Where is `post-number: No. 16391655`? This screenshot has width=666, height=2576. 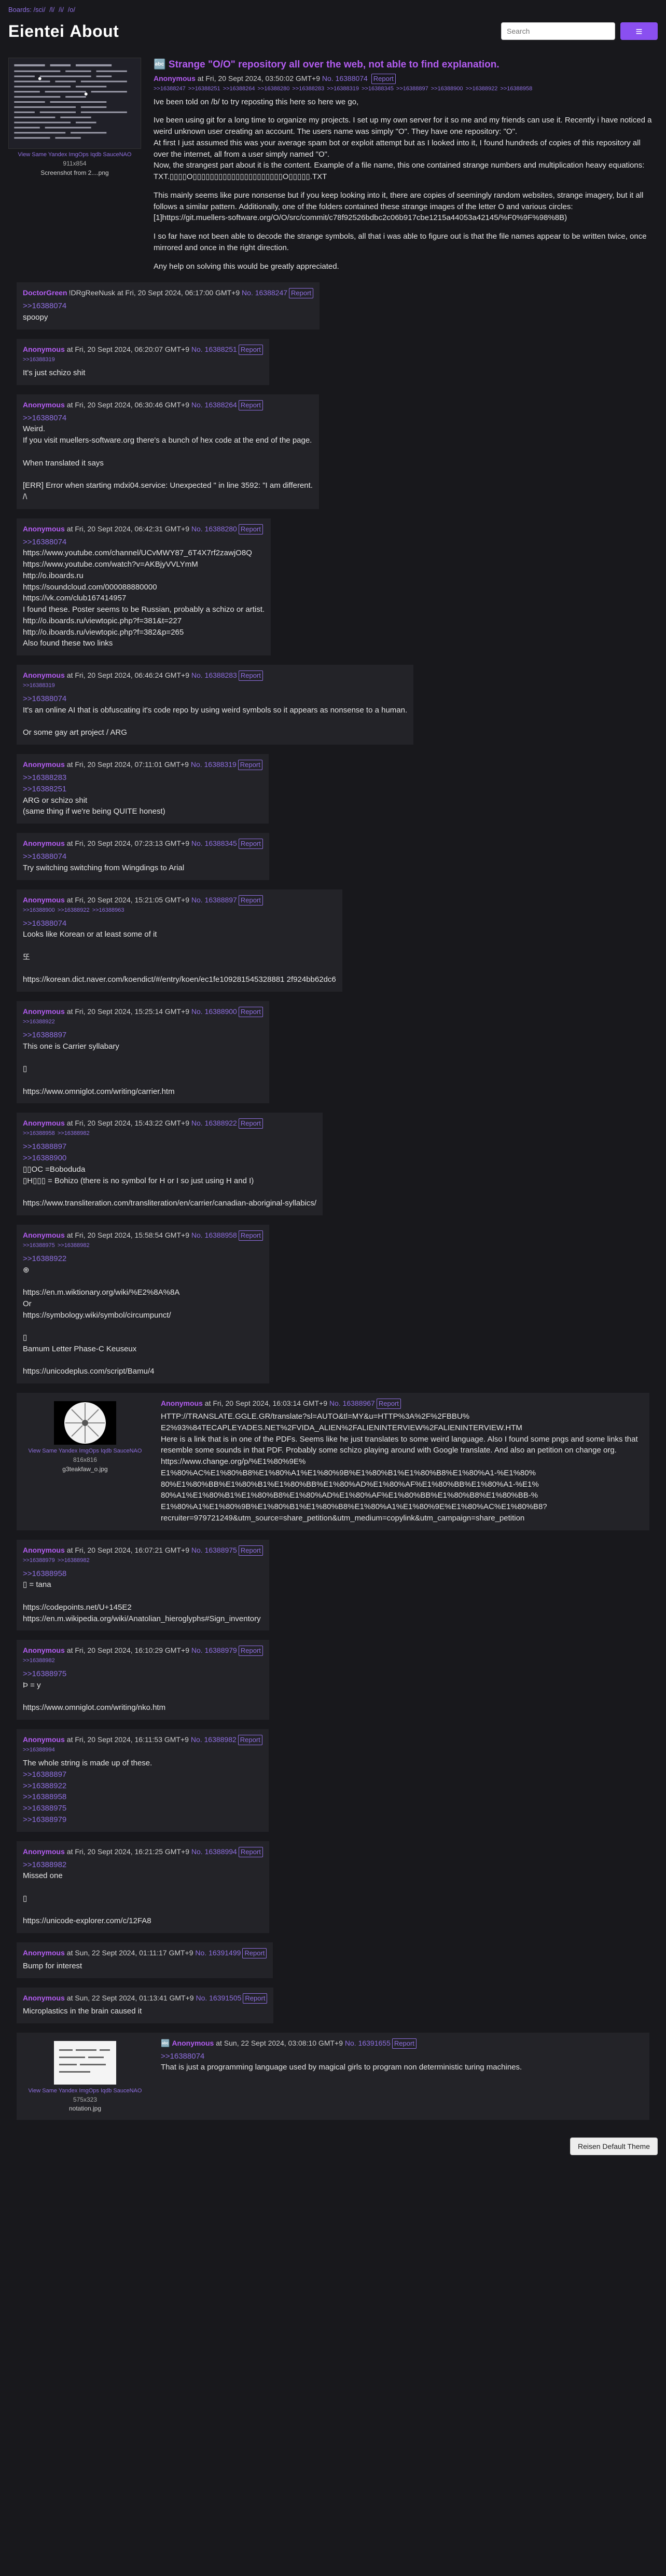 post-number: No. 16391655 is located at coordinates (368, 2043).